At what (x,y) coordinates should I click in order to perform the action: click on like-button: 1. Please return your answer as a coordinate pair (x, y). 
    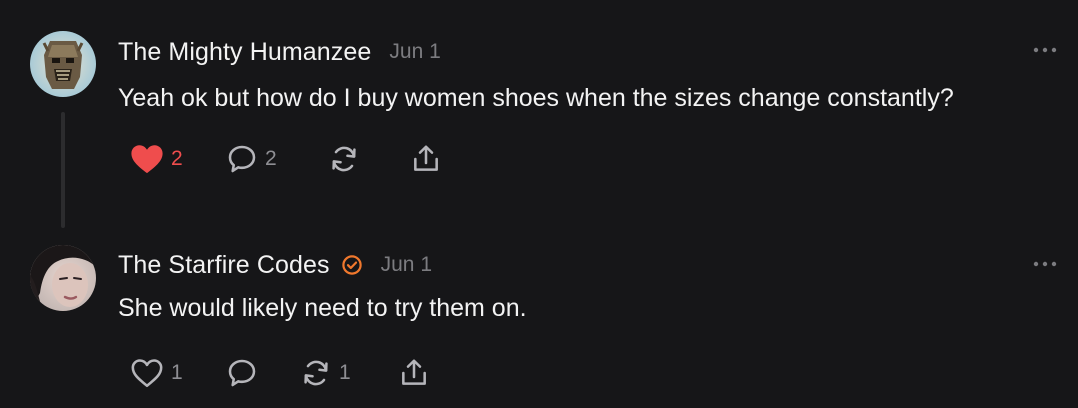
    Looking at the image, I should click on (156, 373).